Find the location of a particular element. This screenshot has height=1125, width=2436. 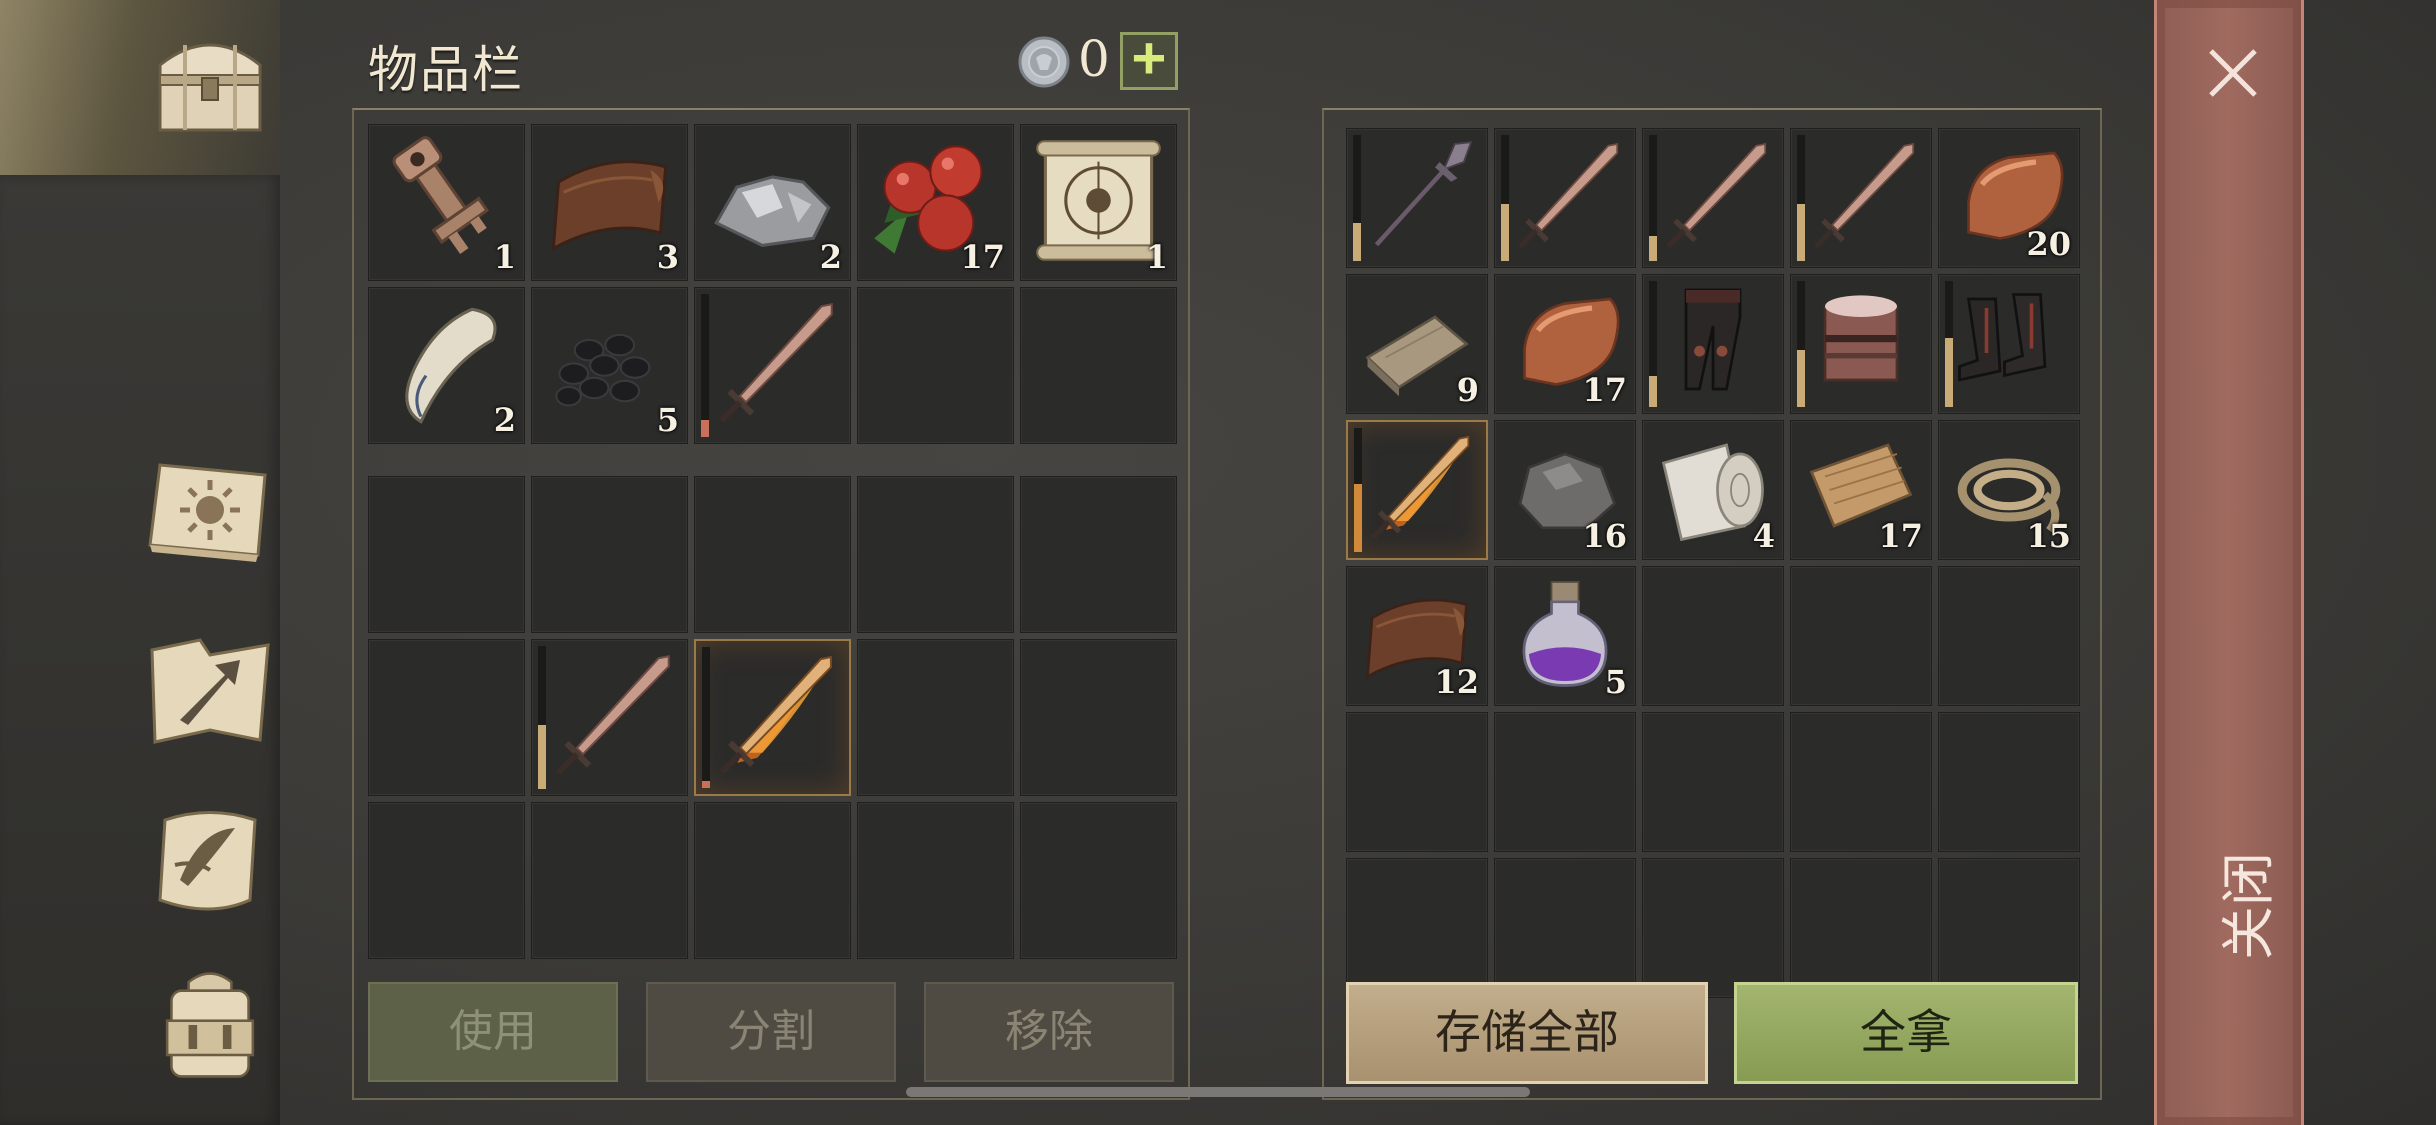

item-quantity: 15 is located at coordinates (2048, 536).